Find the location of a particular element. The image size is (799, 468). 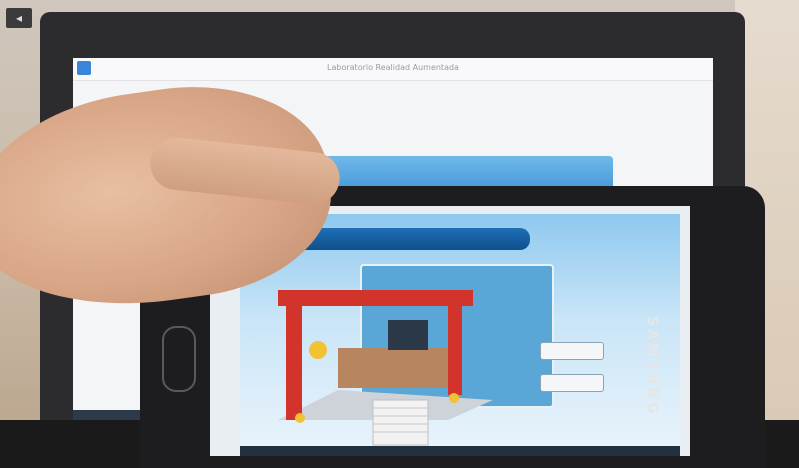

ar-crane-model is located at coordinates (385, 368).